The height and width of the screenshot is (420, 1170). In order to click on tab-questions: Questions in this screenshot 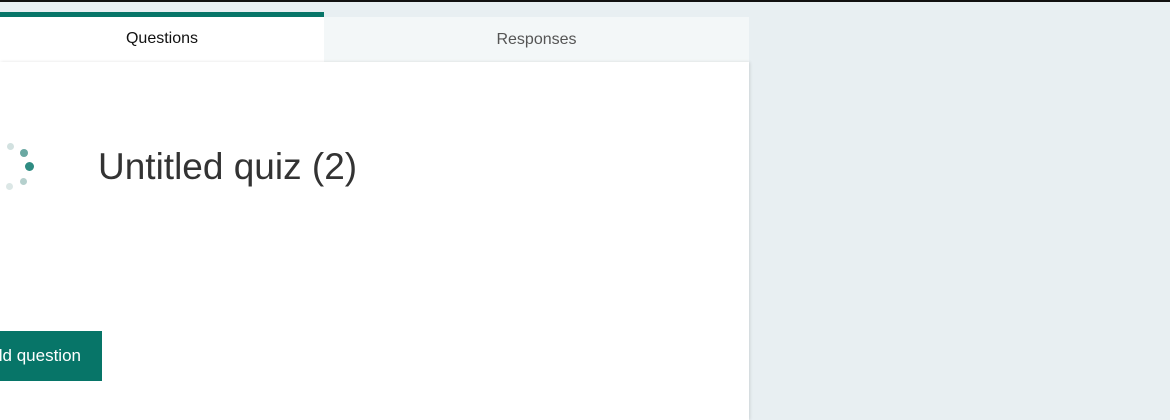, I will do `click(162, 37)`.